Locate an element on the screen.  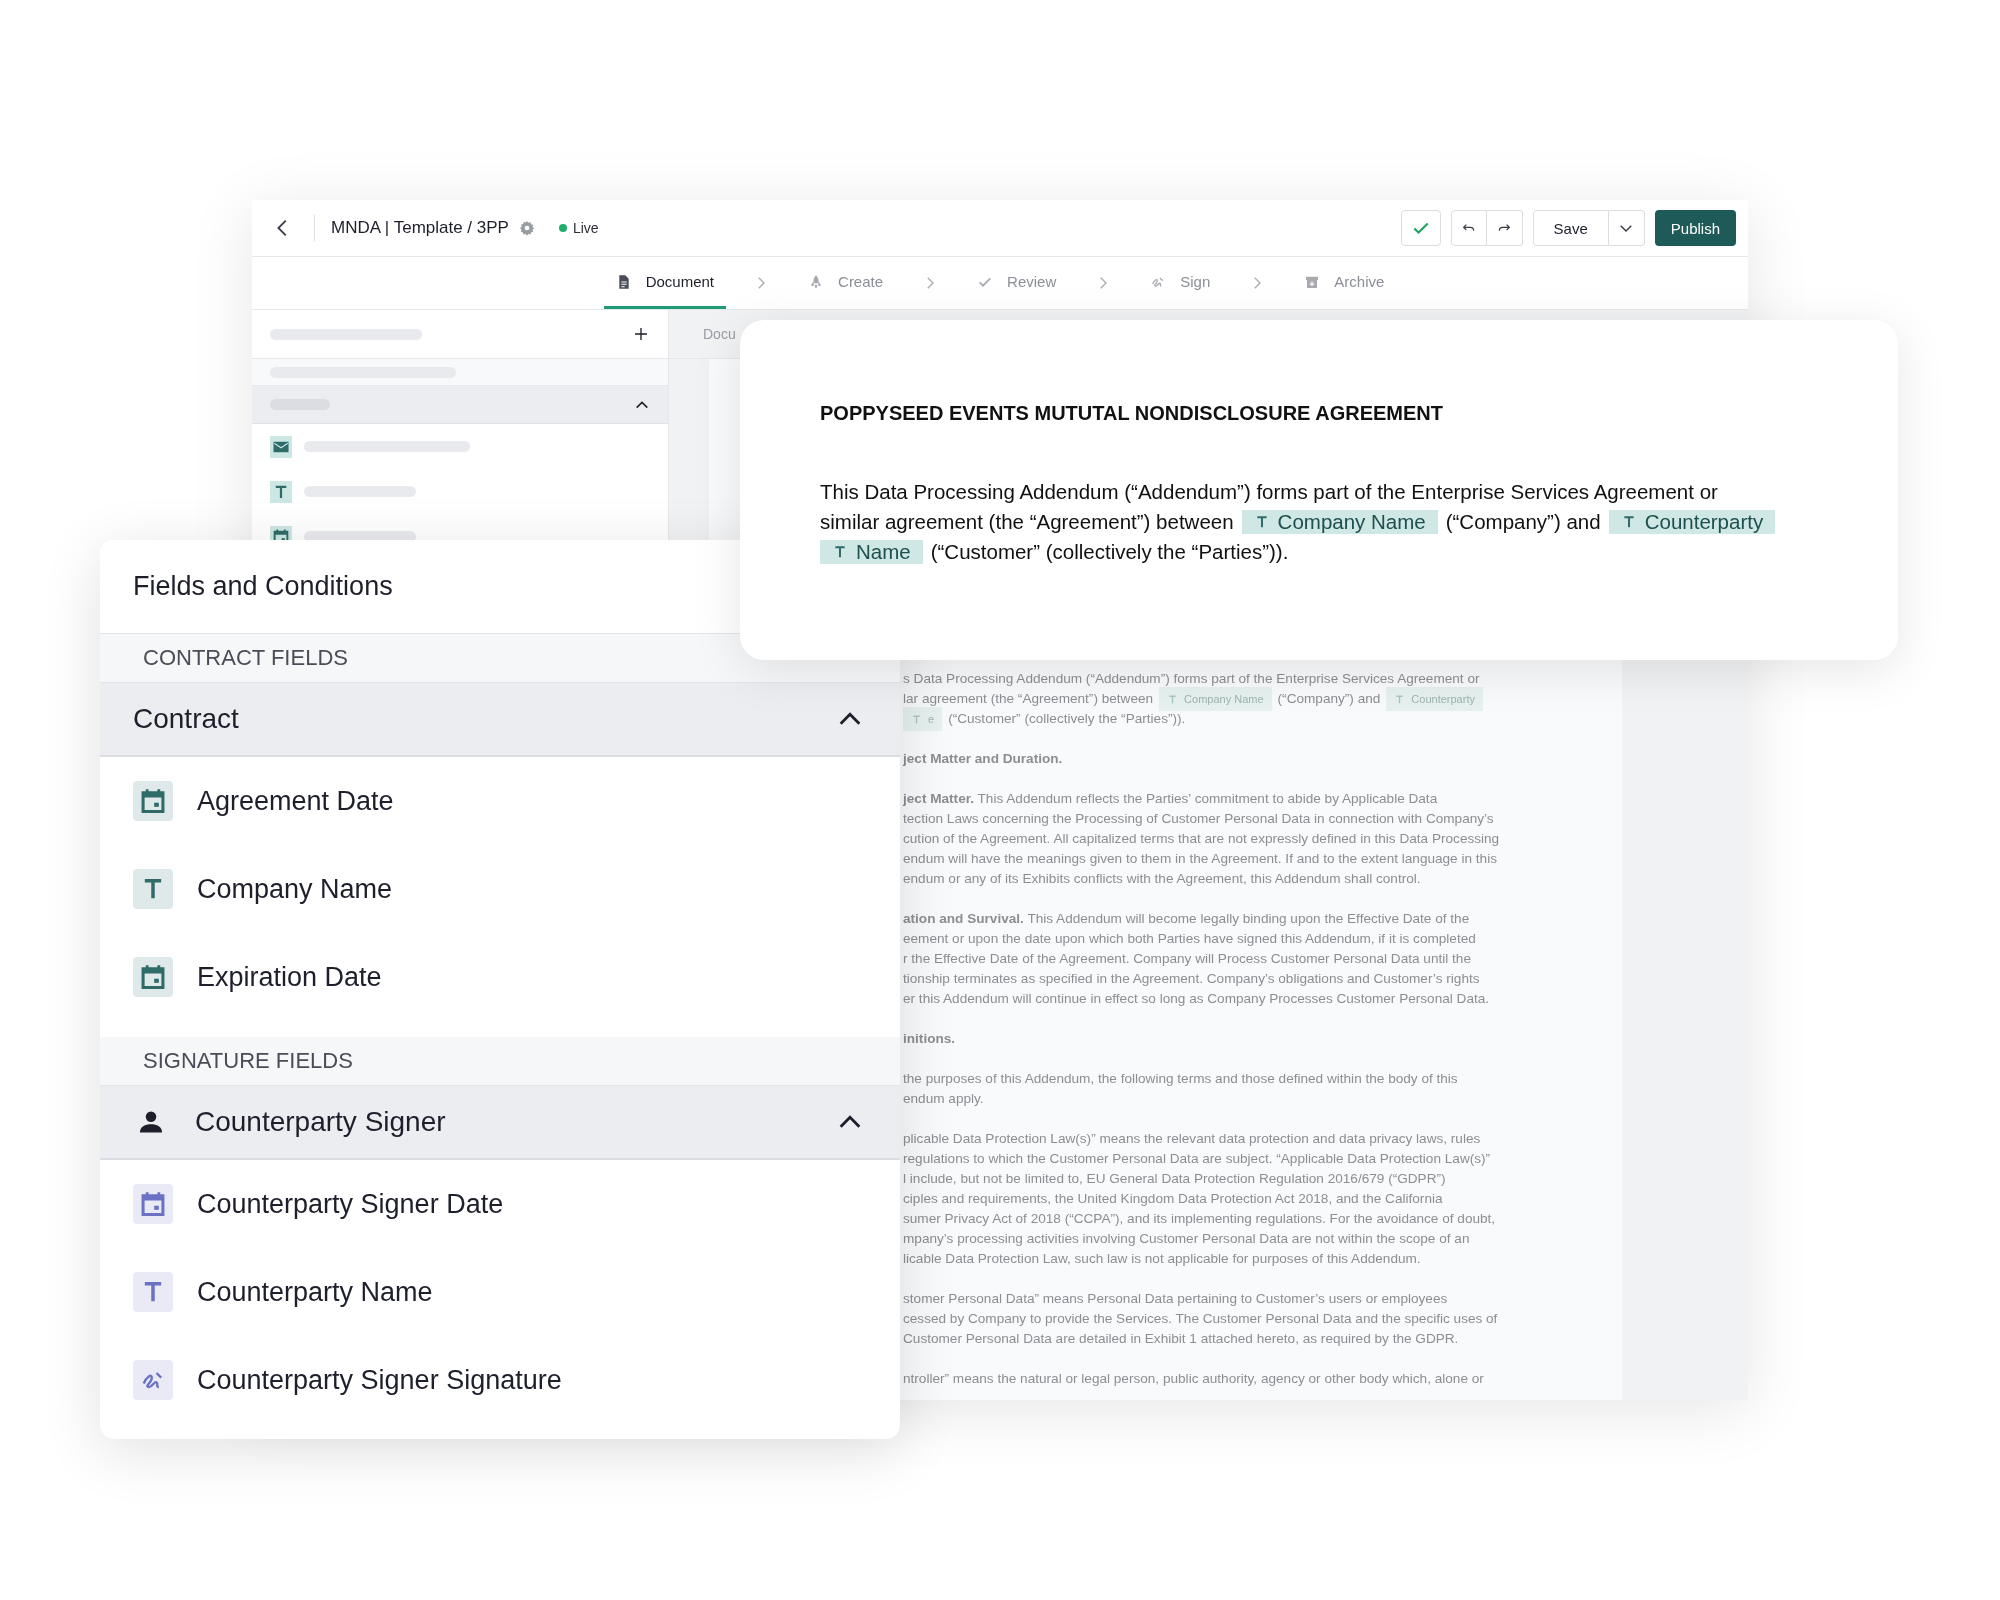
paragraph-text: ject Matter. This Addendum reflects the Parties’ commitment to abide by Applicable Data is located at coordinates (1170, 799).